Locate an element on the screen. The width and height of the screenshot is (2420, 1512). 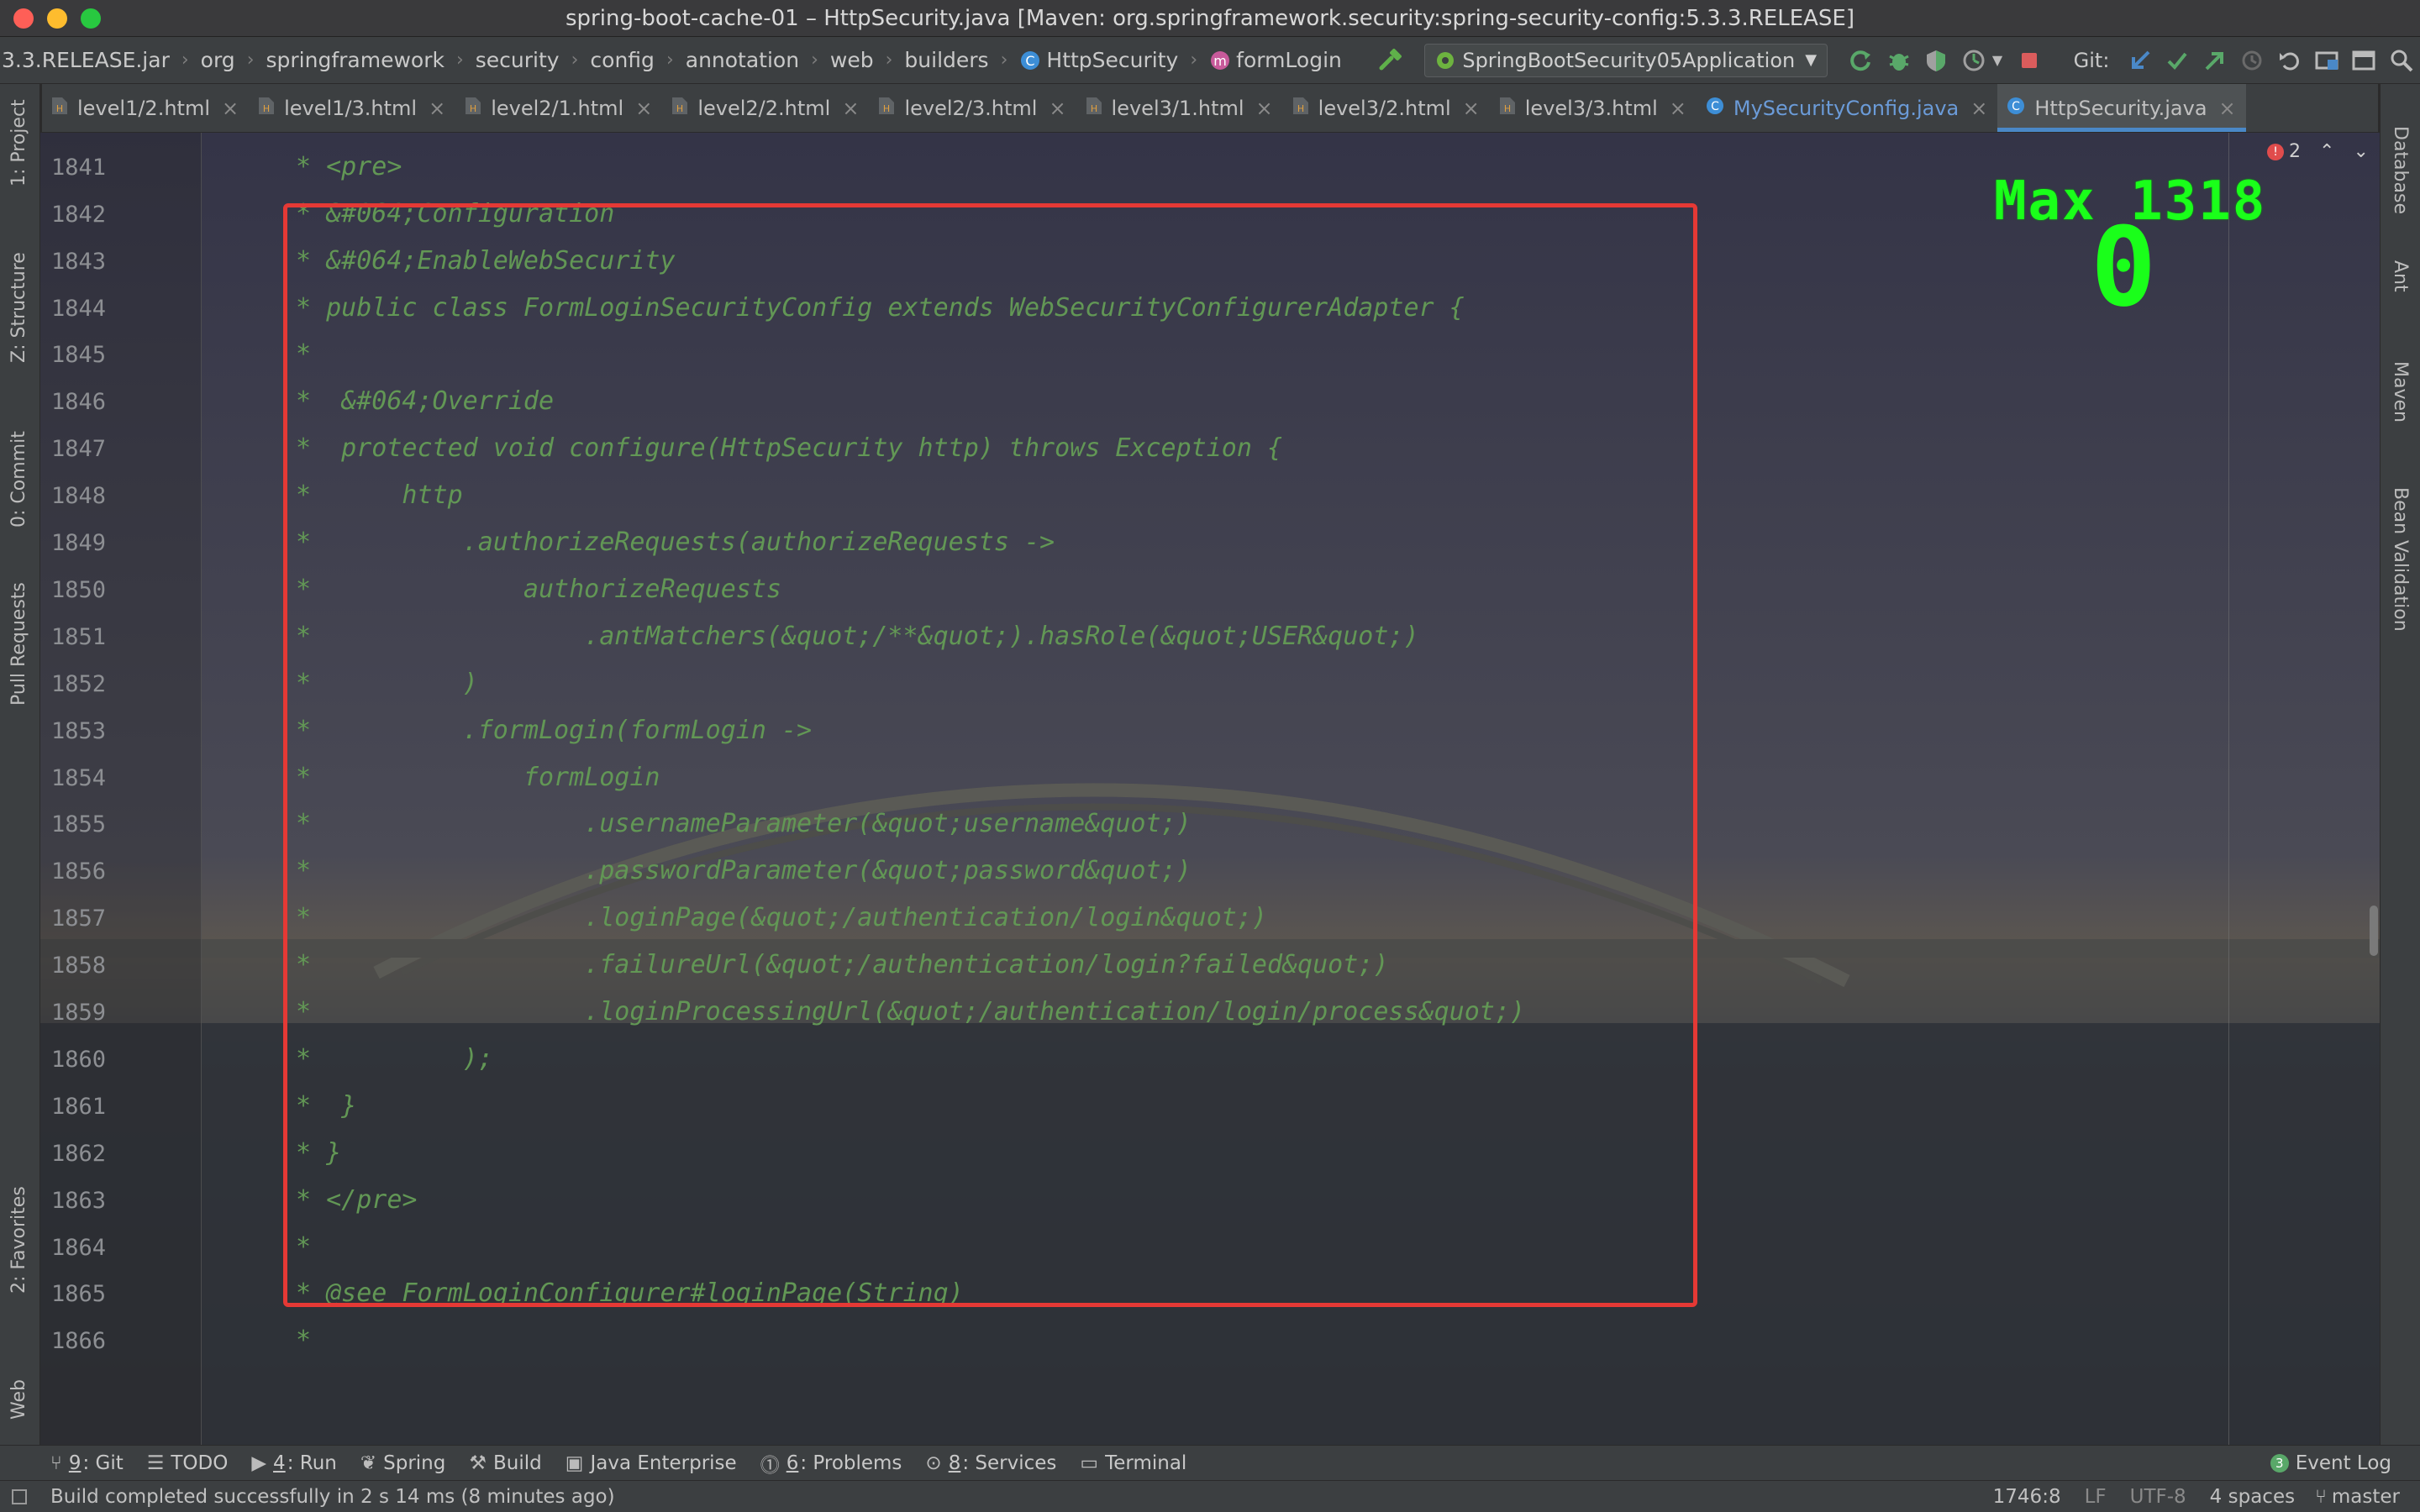
stop-icon is located at coordinates (2029, 60).